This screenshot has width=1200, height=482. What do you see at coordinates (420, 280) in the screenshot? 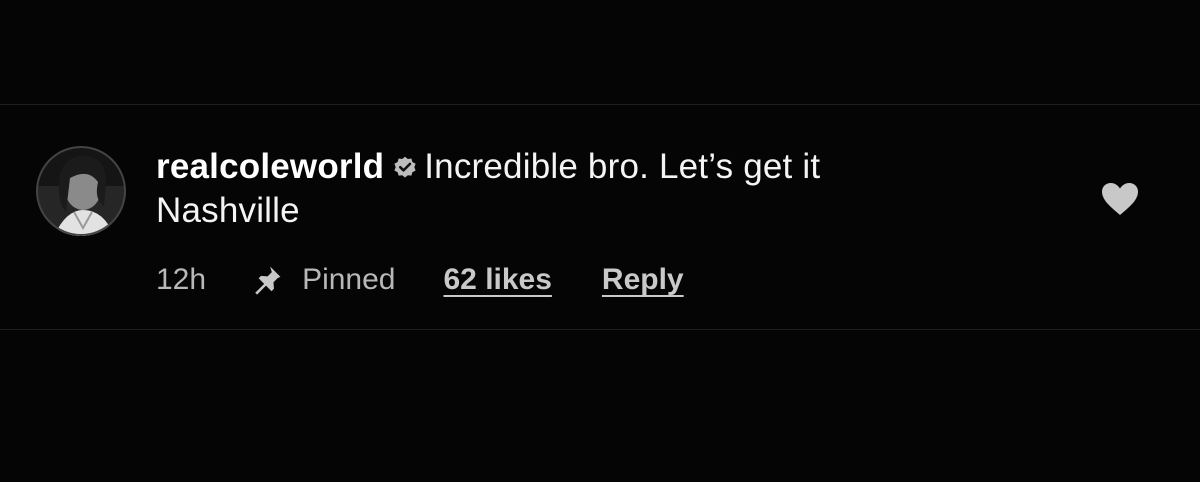
I see `comment-meta: 12h Pinned 62 likes Reply` at bounding box center [420, 280].